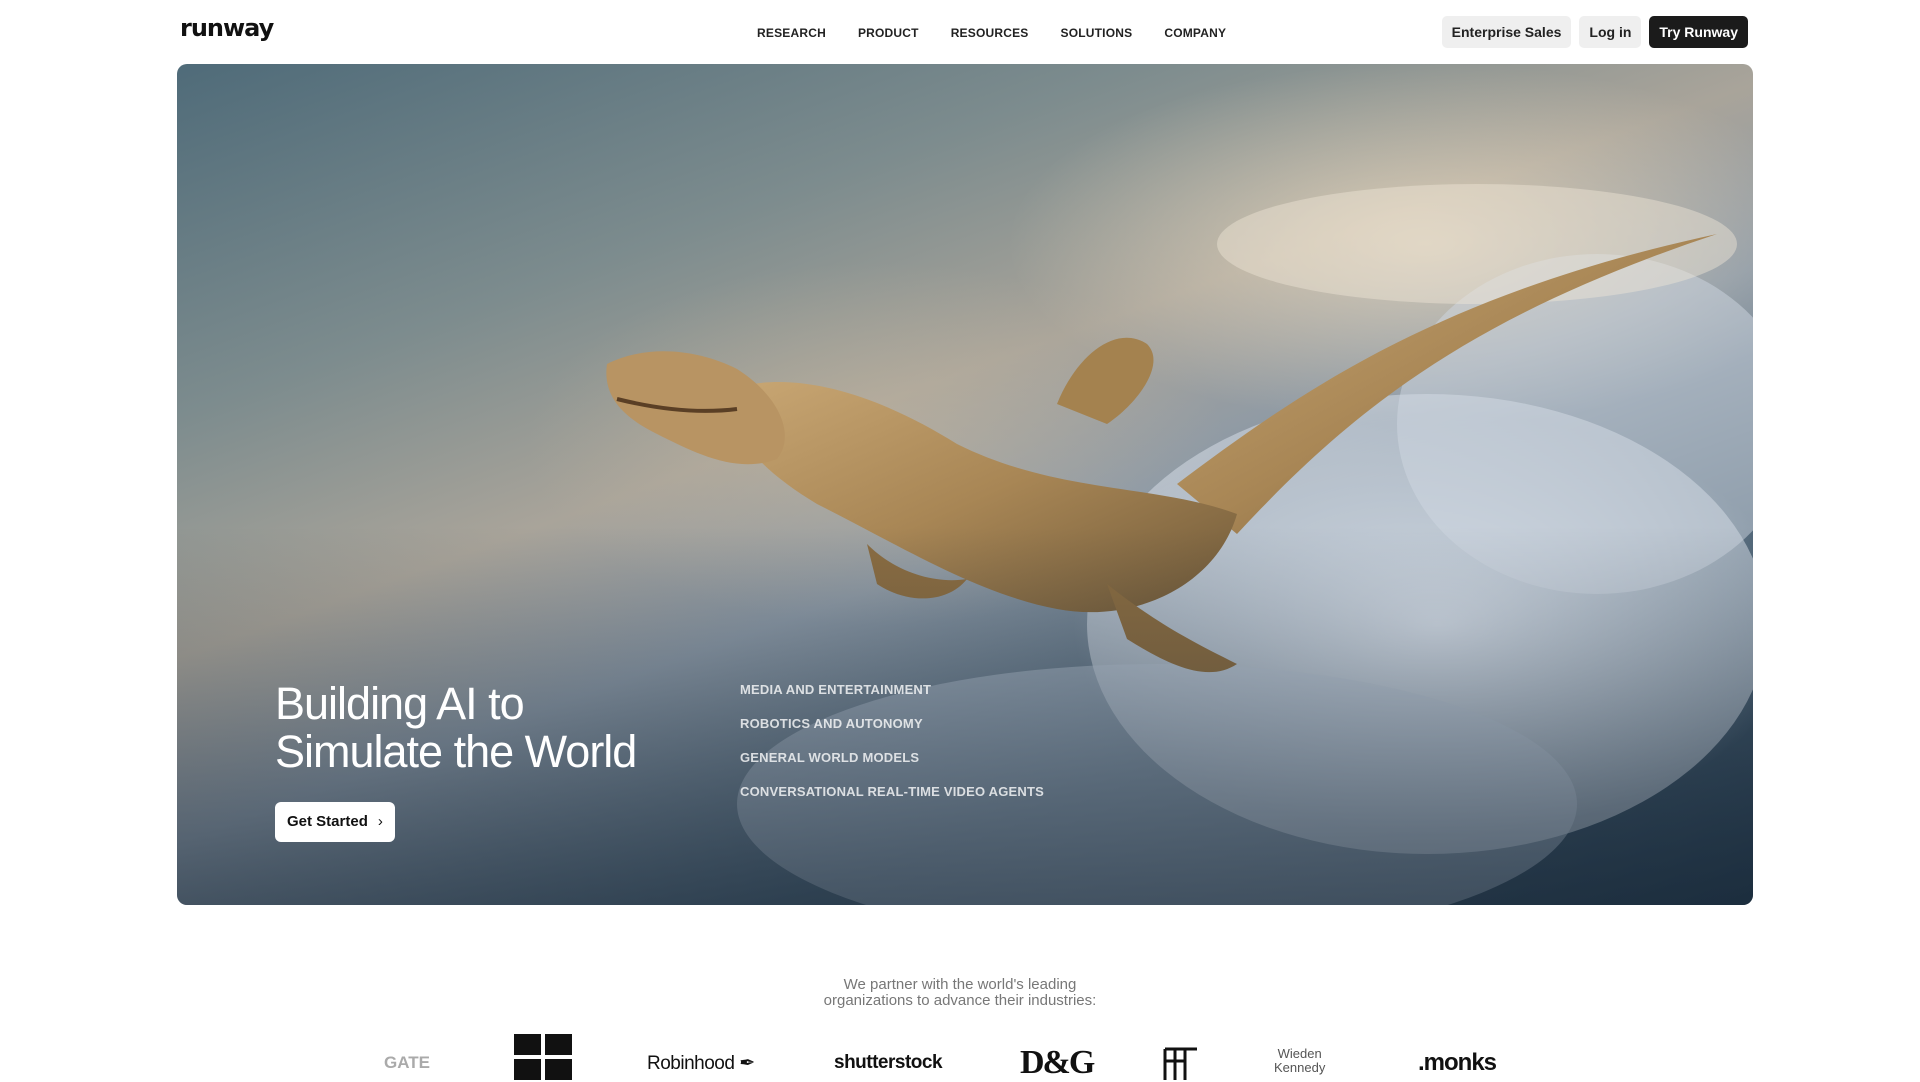  Describe the element at coordinates (1300, 1067) in the screenshot. I see `kennedy-text: Kennedy` at that location.